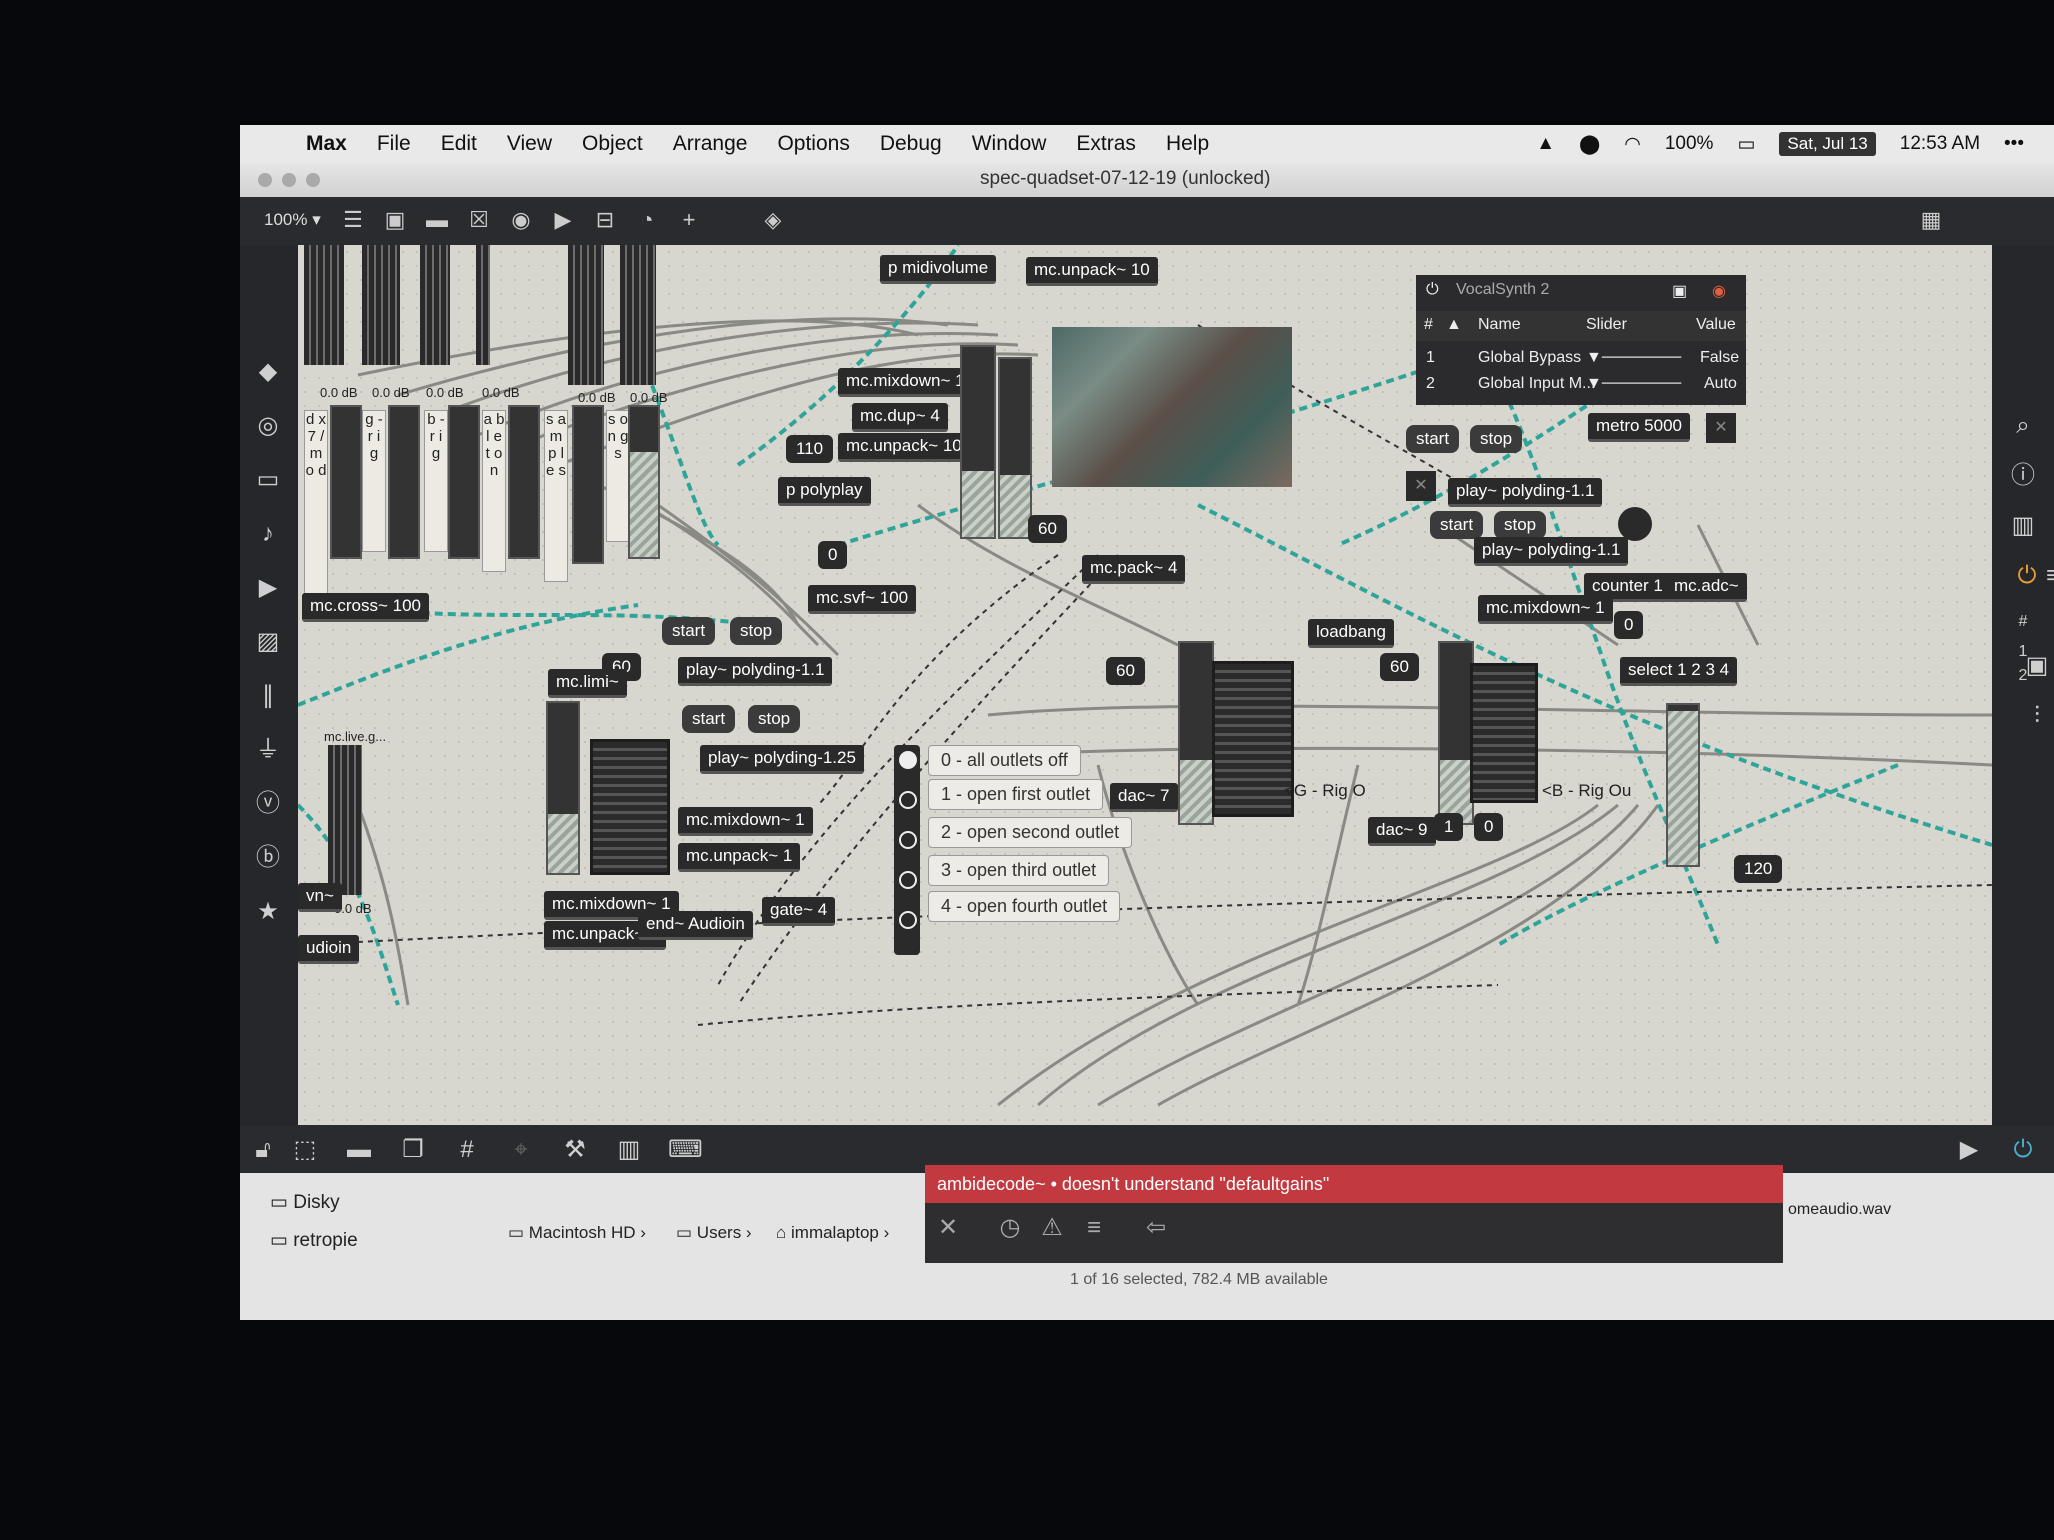  What do you see at coordinates (862, 599) in the screenshot?
I see `mc-svf-object: mc.svf~ 100` at bounding box center [862, 599].